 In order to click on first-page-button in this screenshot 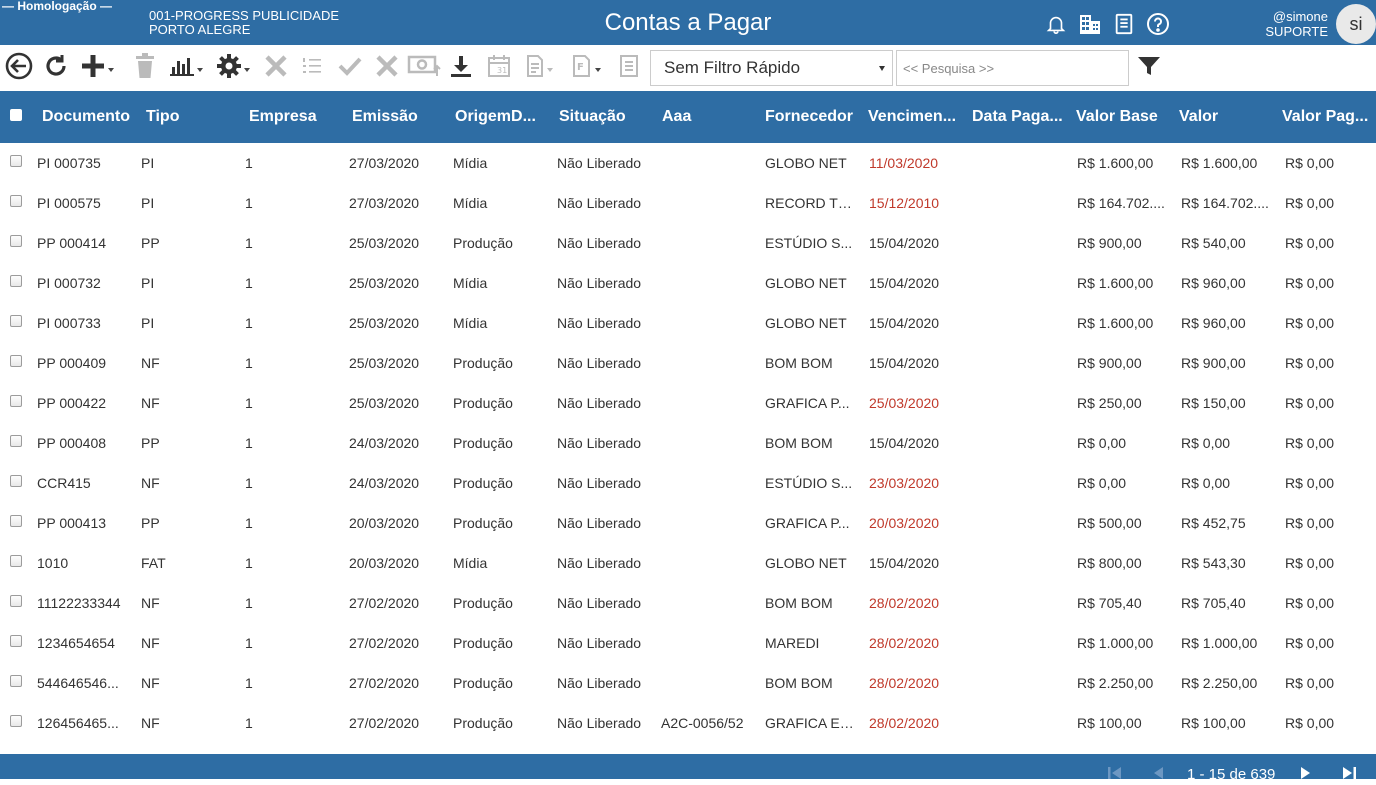, I will do `click(1115, 773)`.